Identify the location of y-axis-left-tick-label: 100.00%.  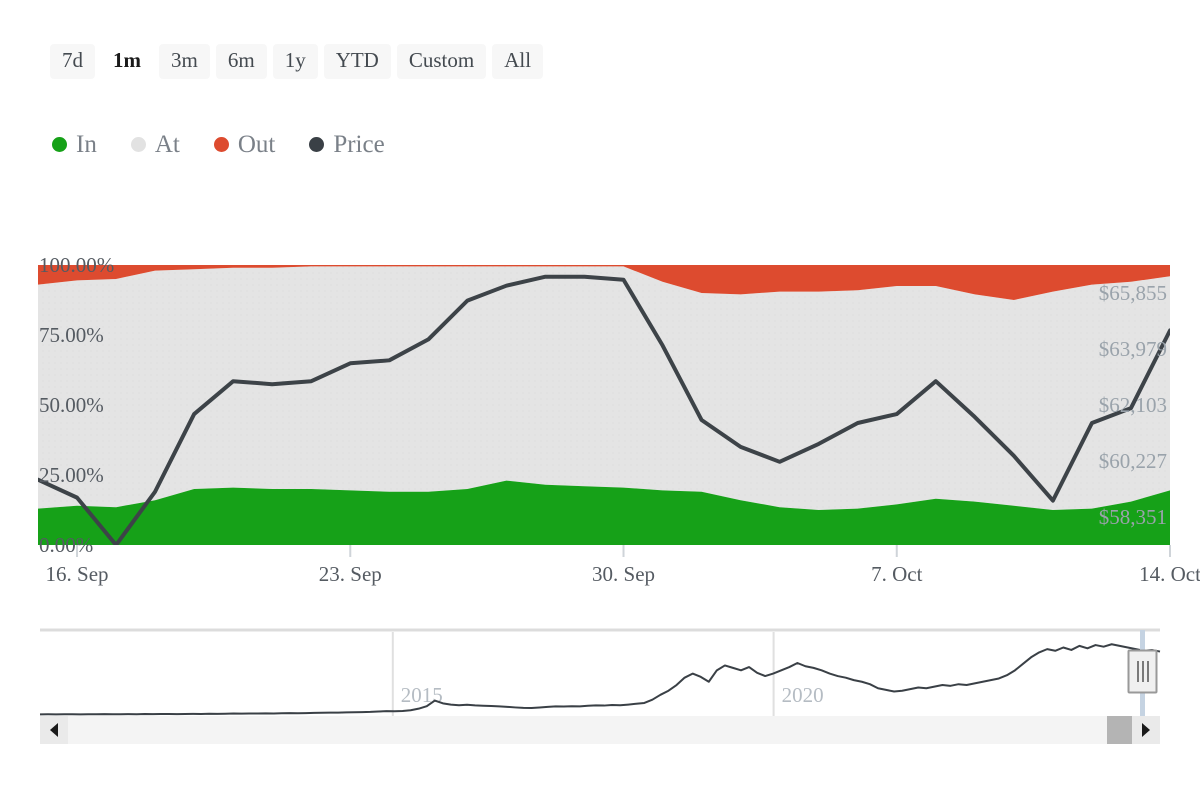
(76, 265).